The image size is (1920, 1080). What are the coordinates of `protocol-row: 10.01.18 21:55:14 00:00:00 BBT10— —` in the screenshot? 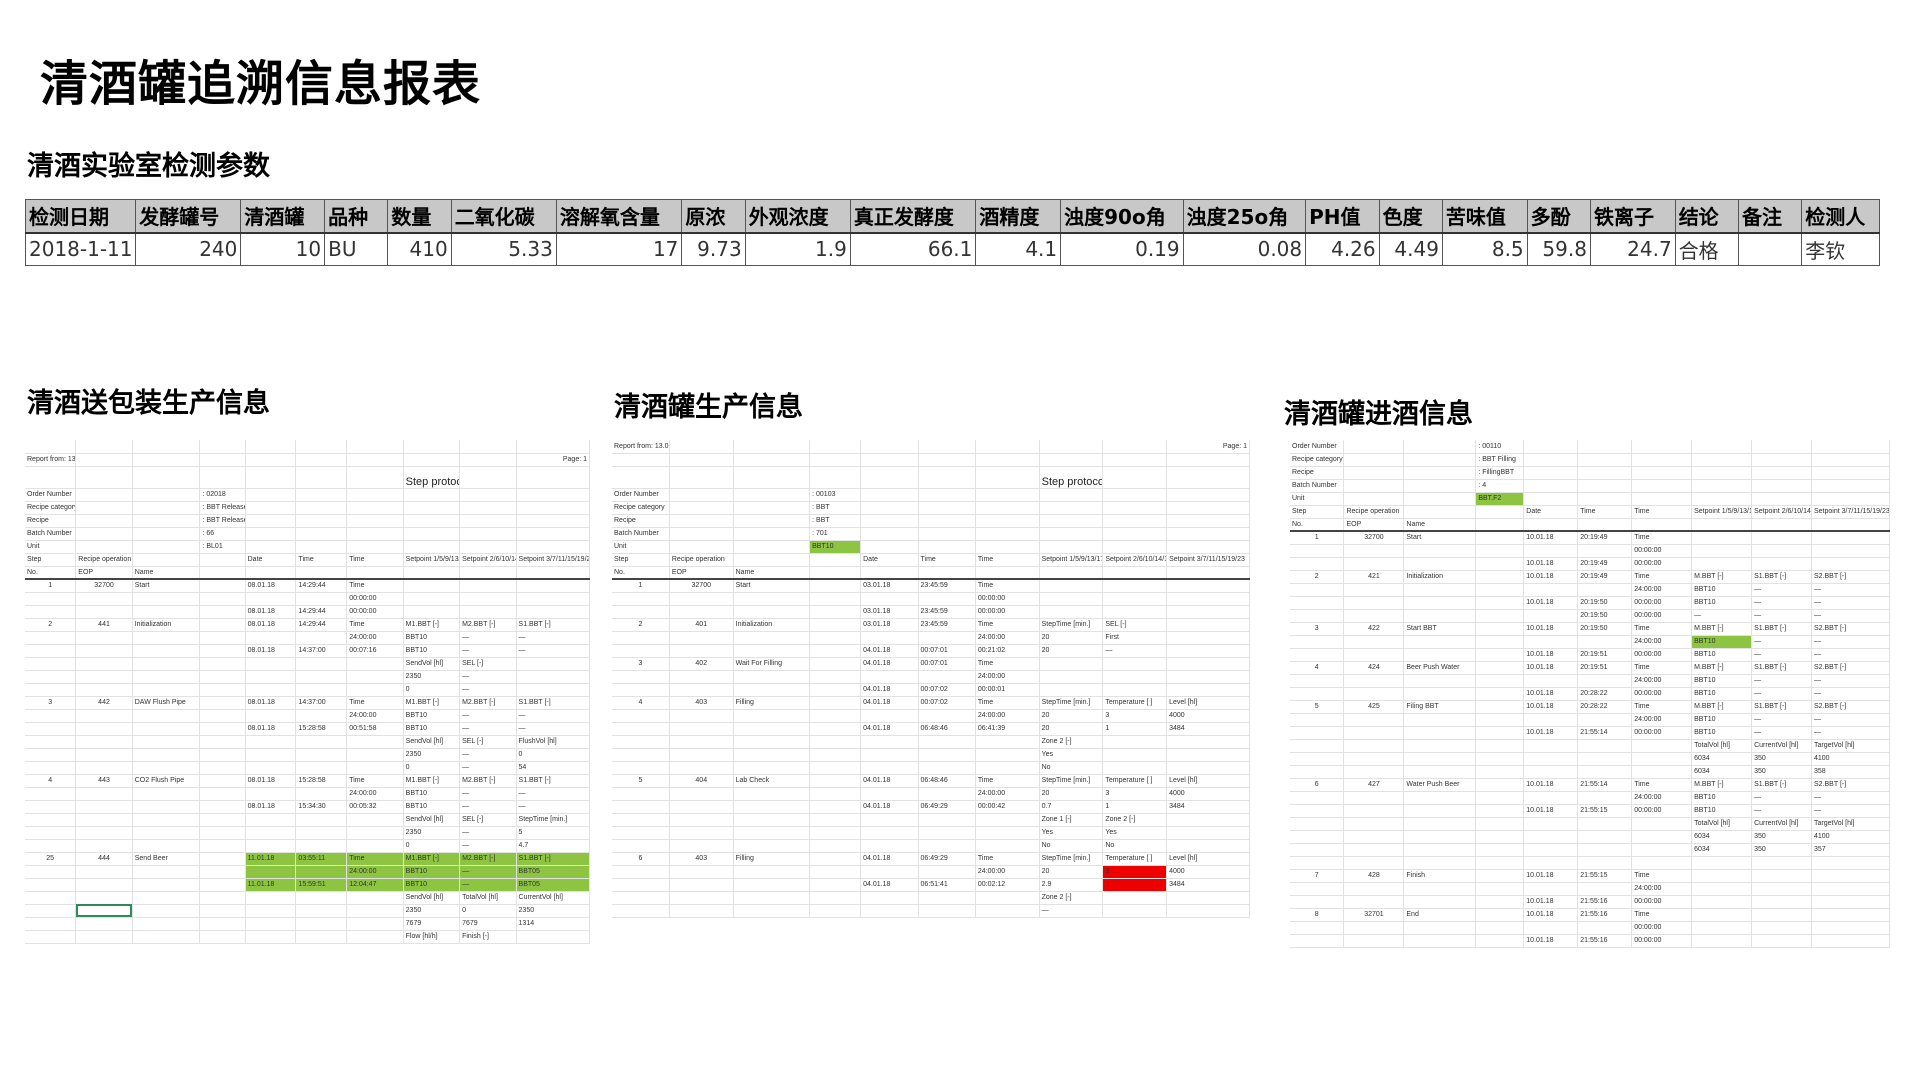 It's located at (1590, 733).